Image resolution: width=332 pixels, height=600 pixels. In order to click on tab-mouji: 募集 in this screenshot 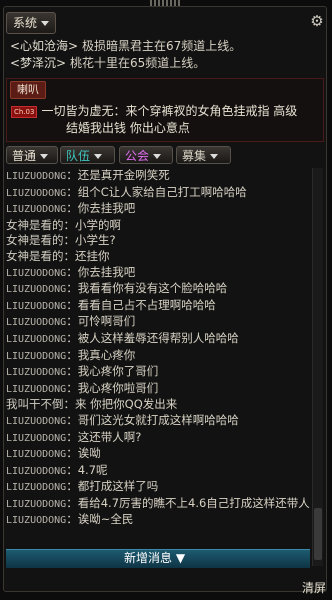, I will do `click(203, 155)`.